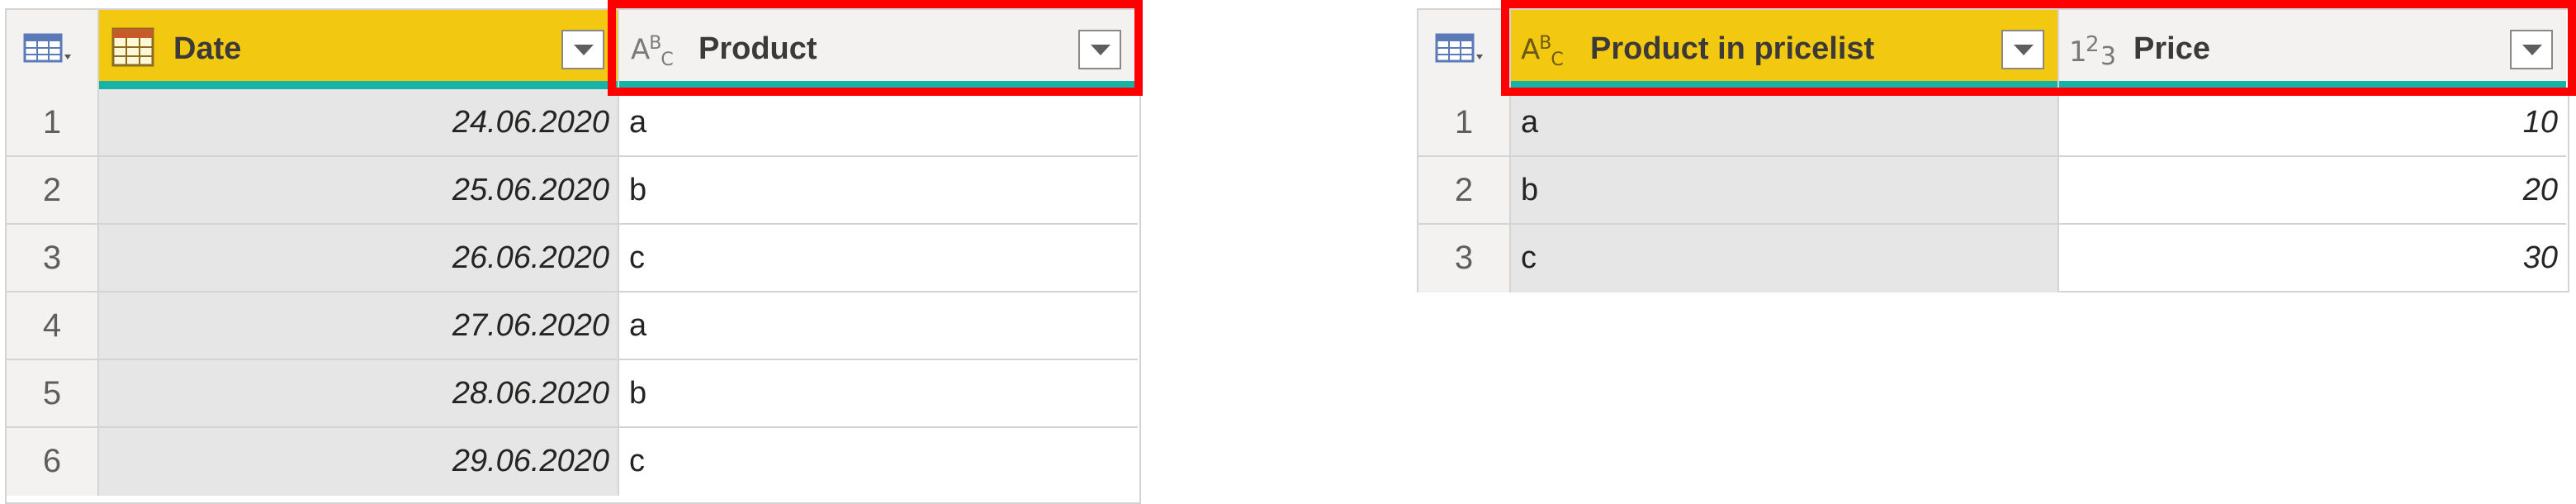 The image size is (2576, 504). Describe the element at coordinates (1785, 258) in the screenshot. I see `product-in-pricelist-cell: c` at that location.